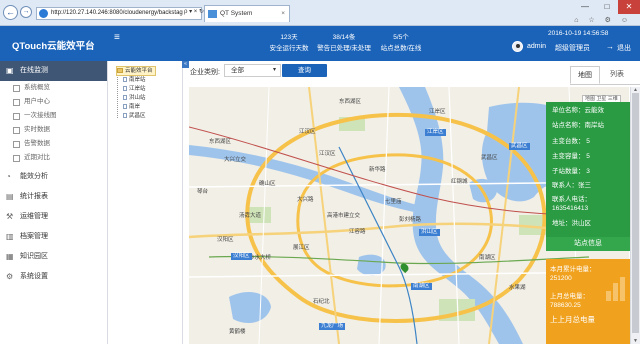 The image size is (640, 344). What do you see at coordinates (401, 43) in the screenshot?
I see `stat-sites: 5/5个 站点总数/在线` at bounding box center [401, 43].